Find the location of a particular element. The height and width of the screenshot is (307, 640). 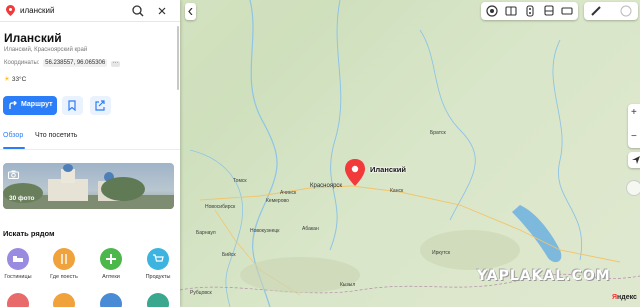

zoom-control: + − is located at coordinates (634, 126).